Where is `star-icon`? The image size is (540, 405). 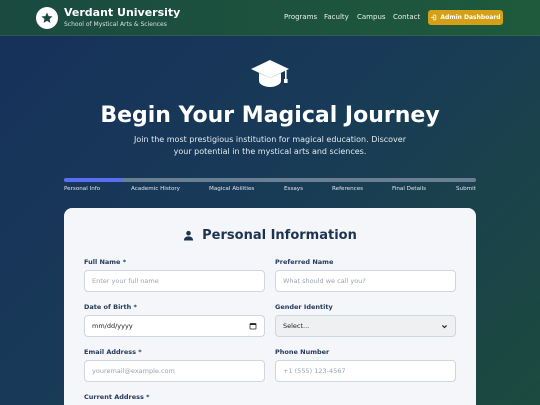 star-icon is located at coordinates (47, 17).